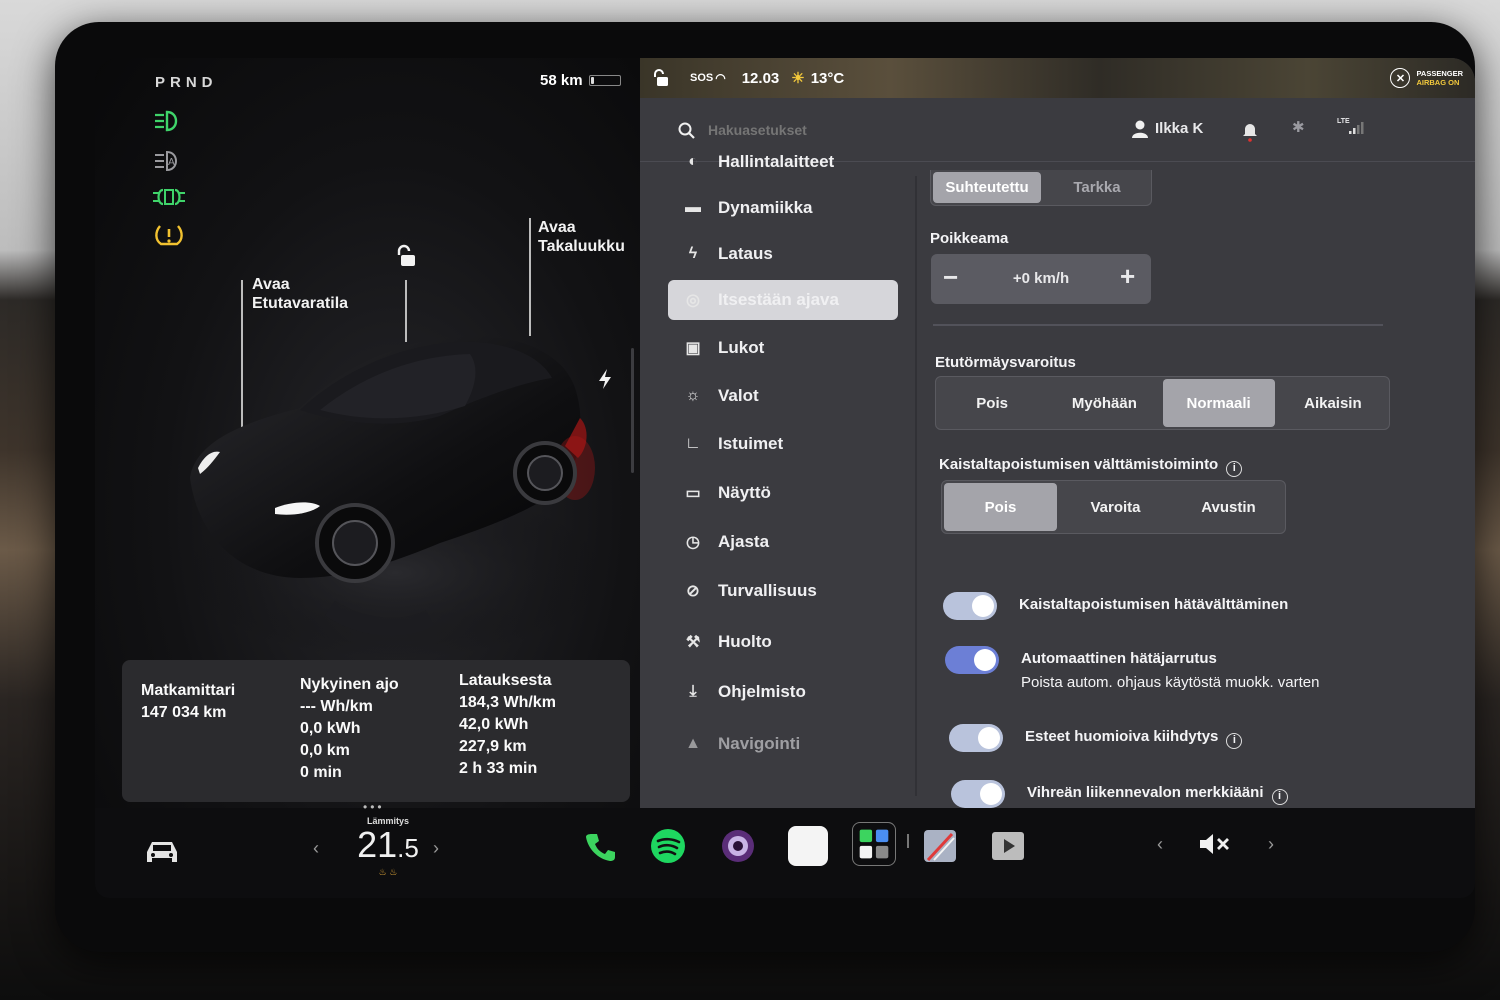  What do you see at coordinates (783, 396) in the screenshot?
I see `sidebar-item-valot: ☼ Valot` at bounding box center [783, 396].